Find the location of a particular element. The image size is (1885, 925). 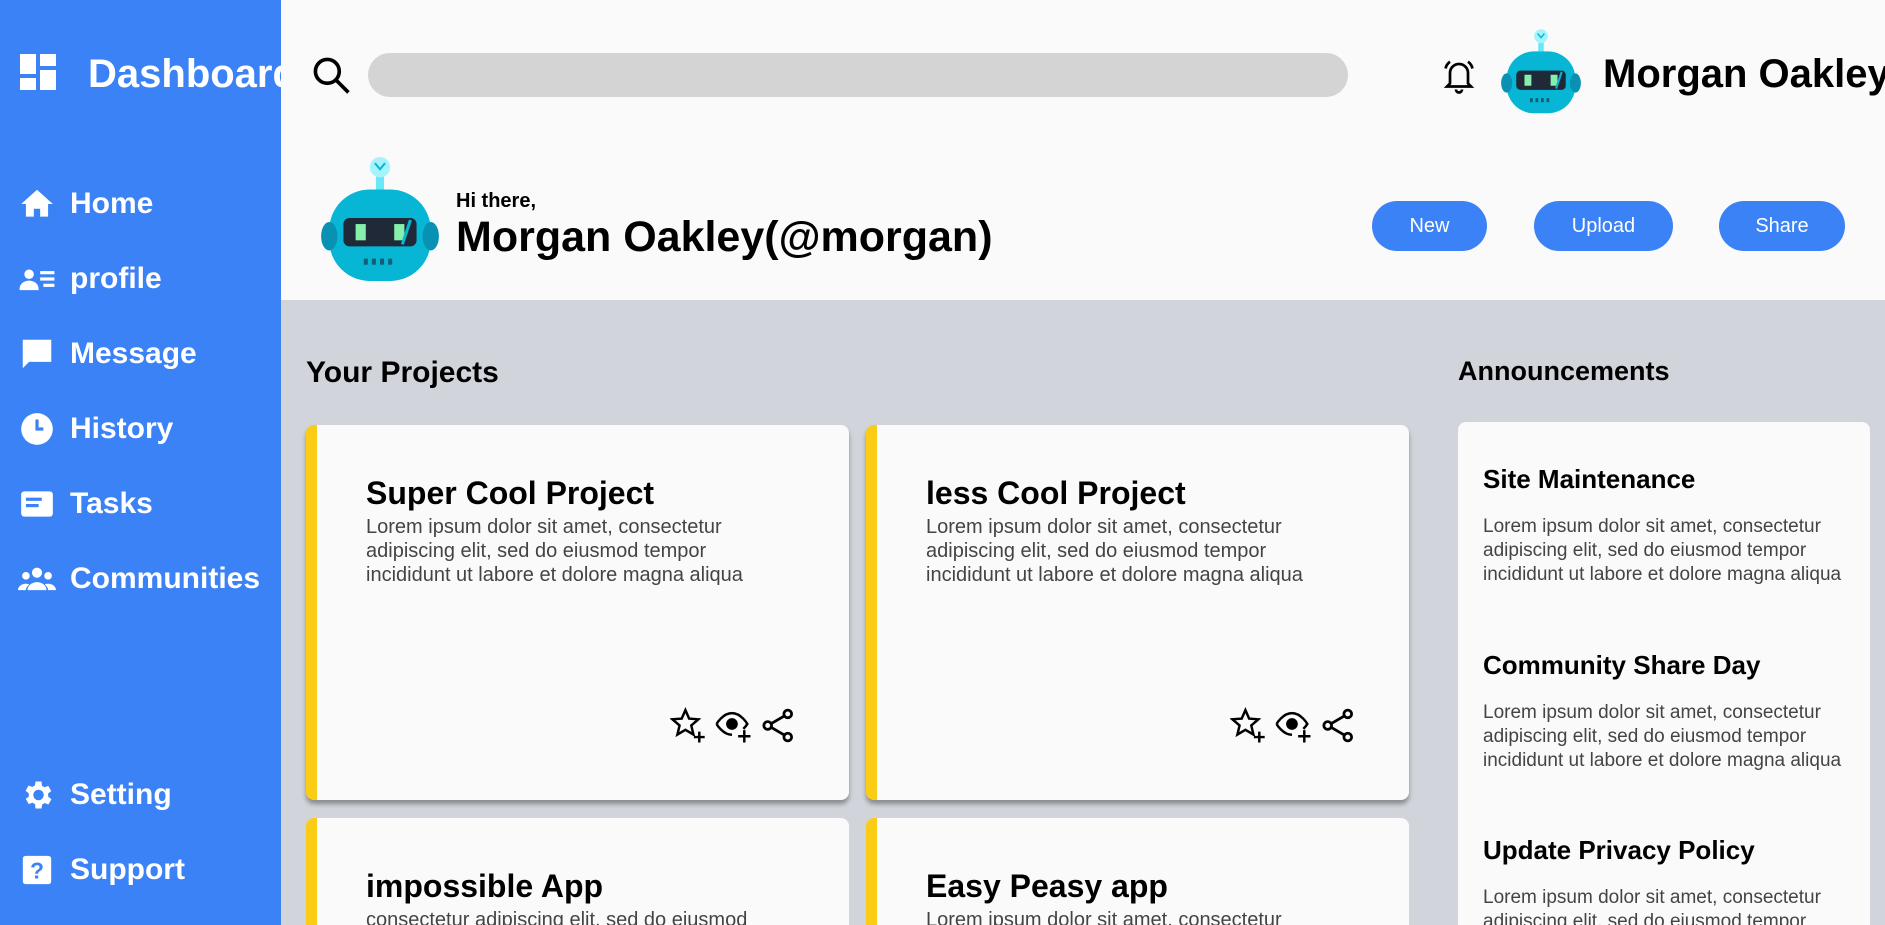

gear-icon is located at coordinates (37, 795).